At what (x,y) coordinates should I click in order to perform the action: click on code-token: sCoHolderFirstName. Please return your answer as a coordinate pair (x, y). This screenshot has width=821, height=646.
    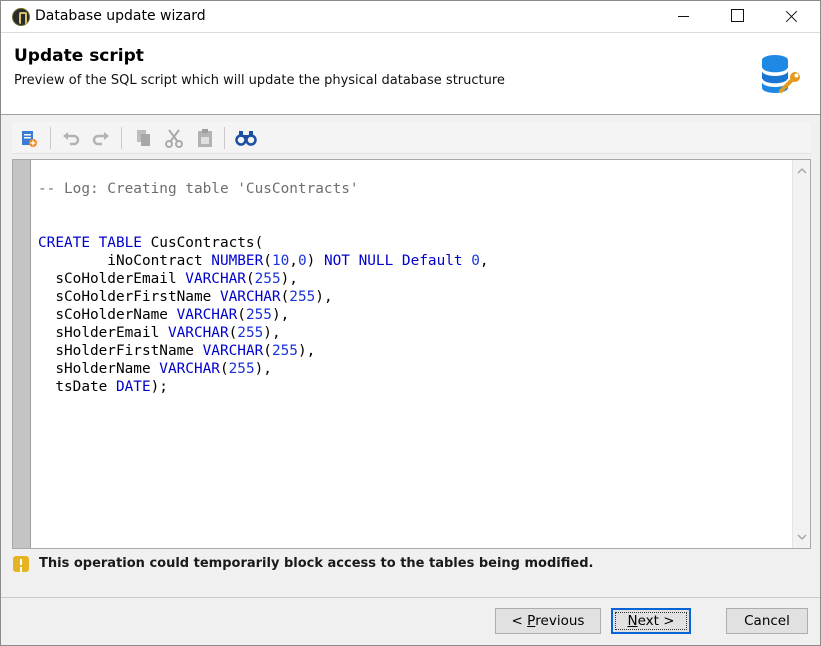
    Looking at the image, I should click on (129, 297).